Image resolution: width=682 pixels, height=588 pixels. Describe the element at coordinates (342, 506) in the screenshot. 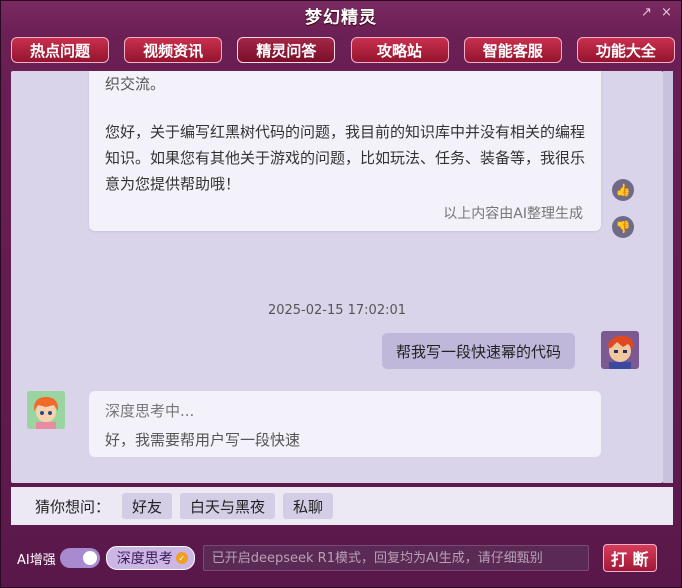

I see `suggestion-bar: 猜你想问： 好友 白天与黑夜 私聊` at that location.